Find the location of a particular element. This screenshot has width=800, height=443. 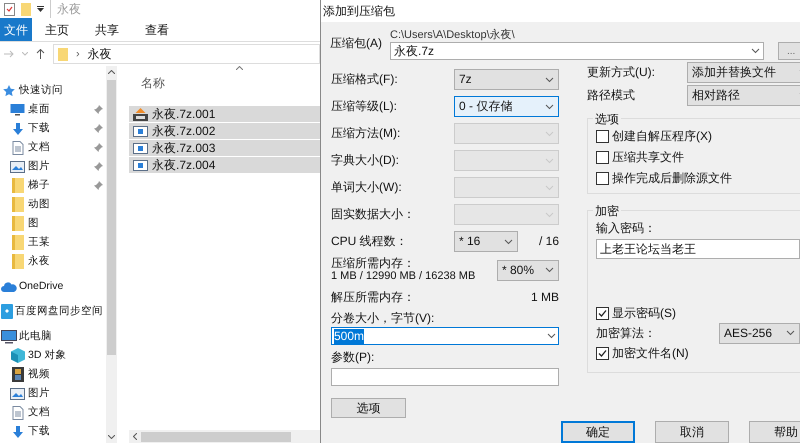

ribbon-tab: 文件 is located at coordinates (16, 29).